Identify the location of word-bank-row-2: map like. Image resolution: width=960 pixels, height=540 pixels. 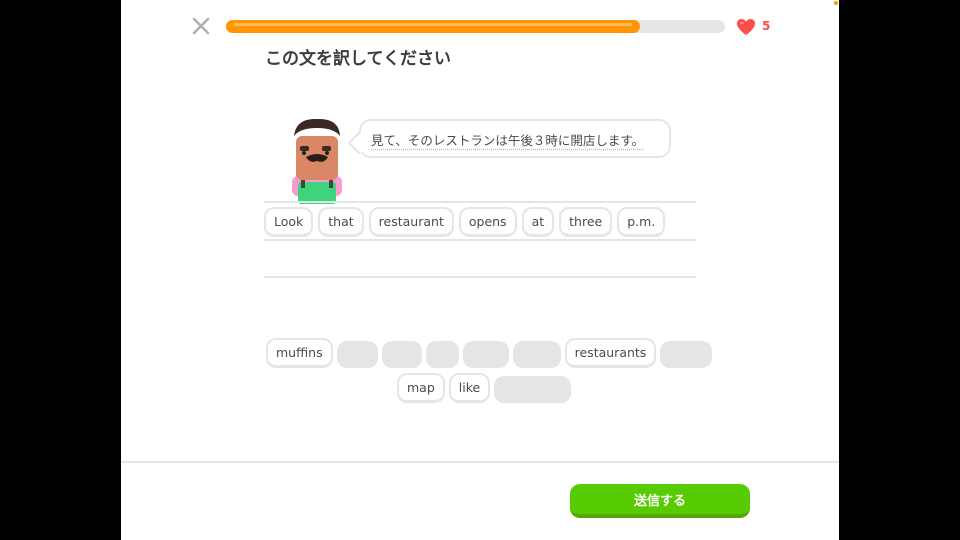
(484, 388).